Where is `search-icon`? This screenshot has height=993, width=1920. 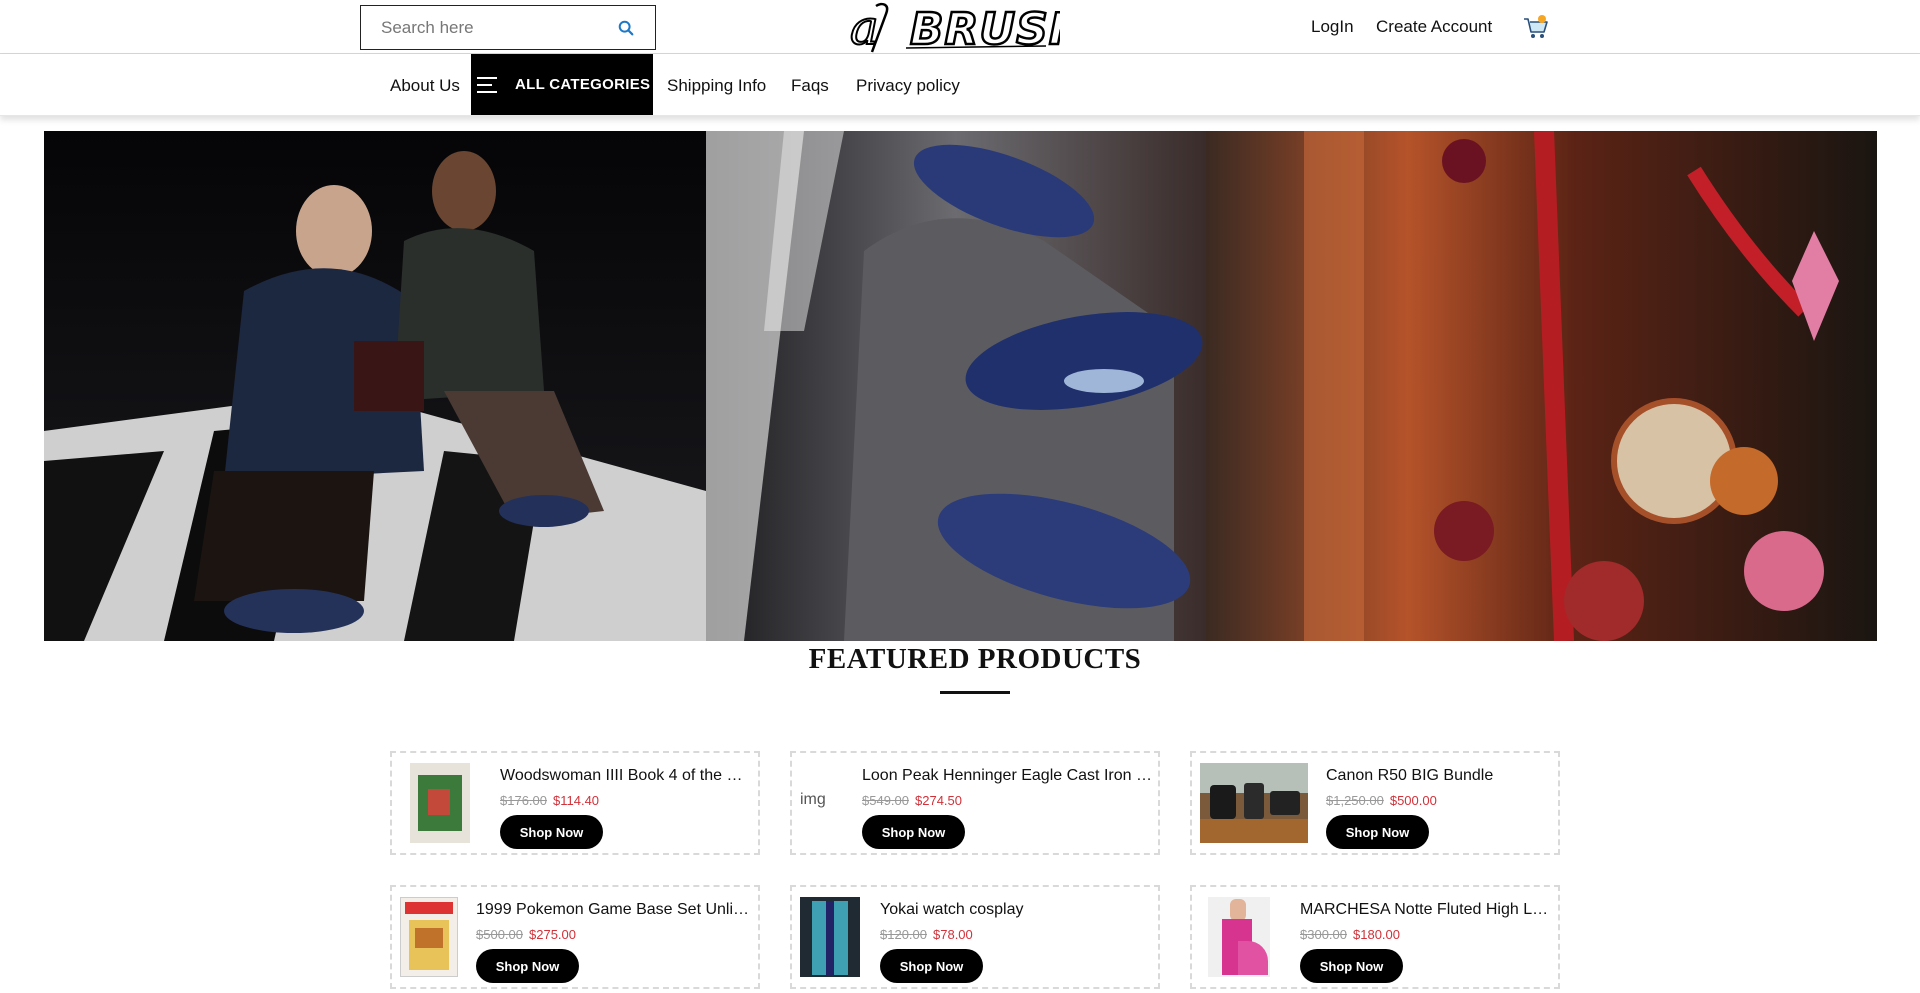
search-icon is located at coordinates (626, 28).